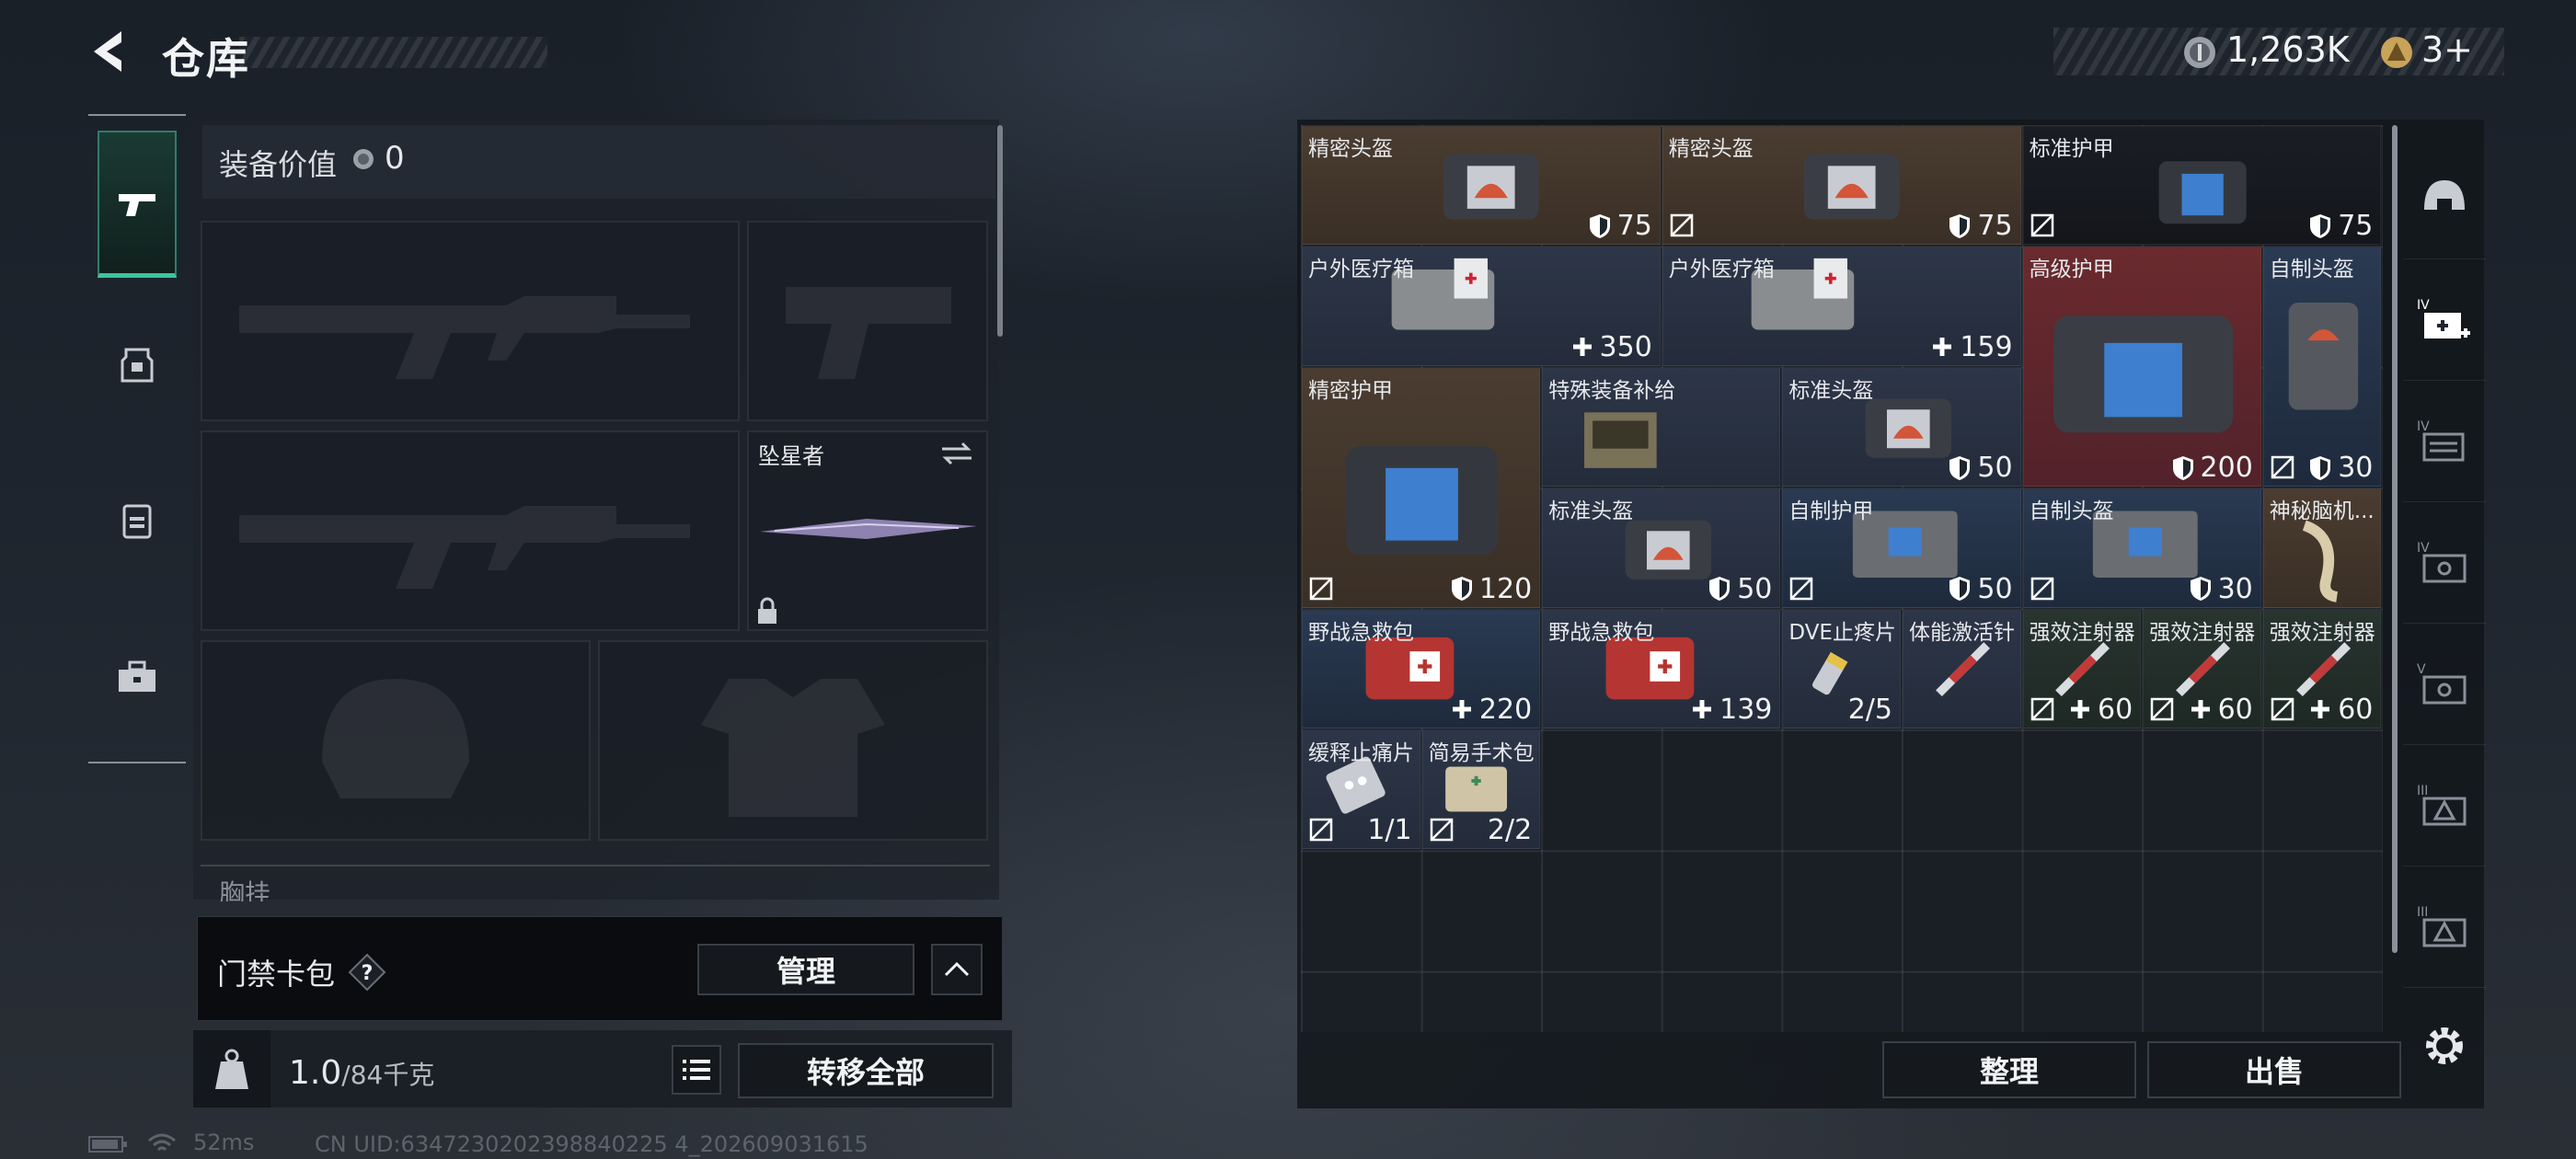  What do you see at coordinates (107, 1144) in the screenshot?
I see `battery-icon` at bounding box center [107, 1144].